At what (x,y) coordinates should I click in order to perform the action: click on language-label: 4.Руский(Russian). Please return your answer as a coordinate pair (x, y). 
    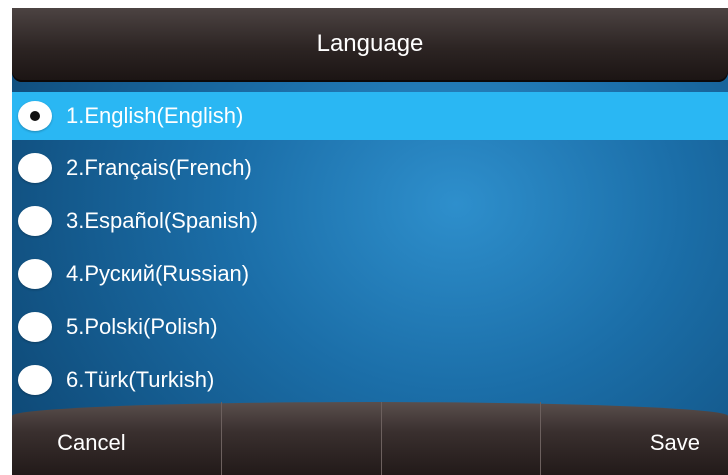
    Looking at the image, I should click on (158, 273).